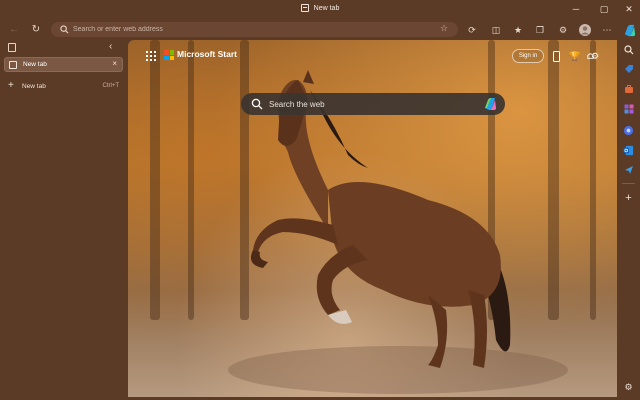 The image size is (640, 400). Describe the element at coordinates (556, 56) in the screenshot. I see `mobile-phone-icon` at that location.